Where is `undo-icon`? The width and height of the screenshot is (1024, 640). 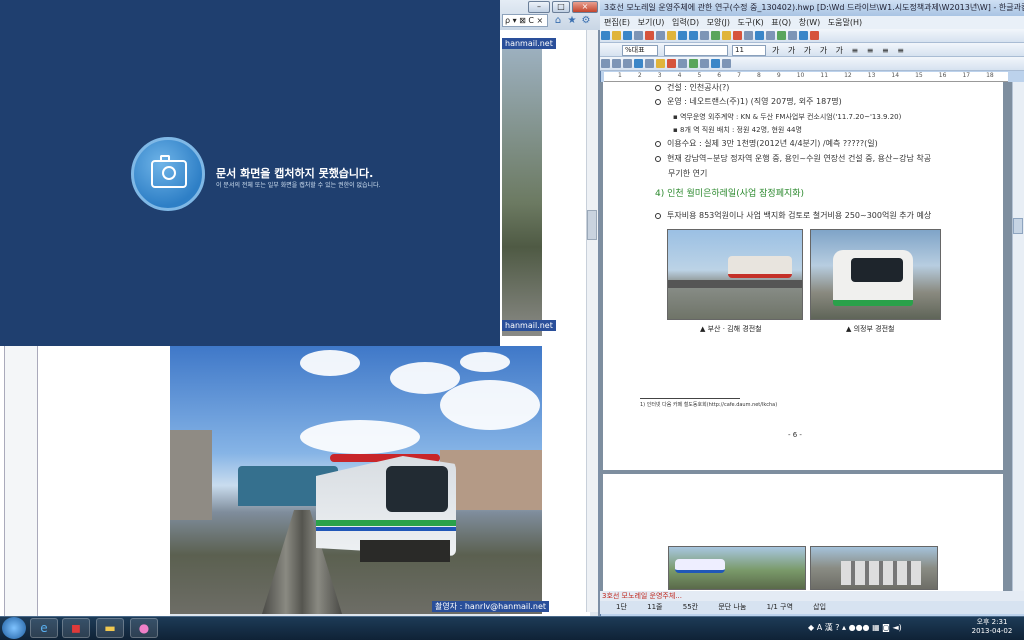
undo-icon is located at coordinates (682, 35).